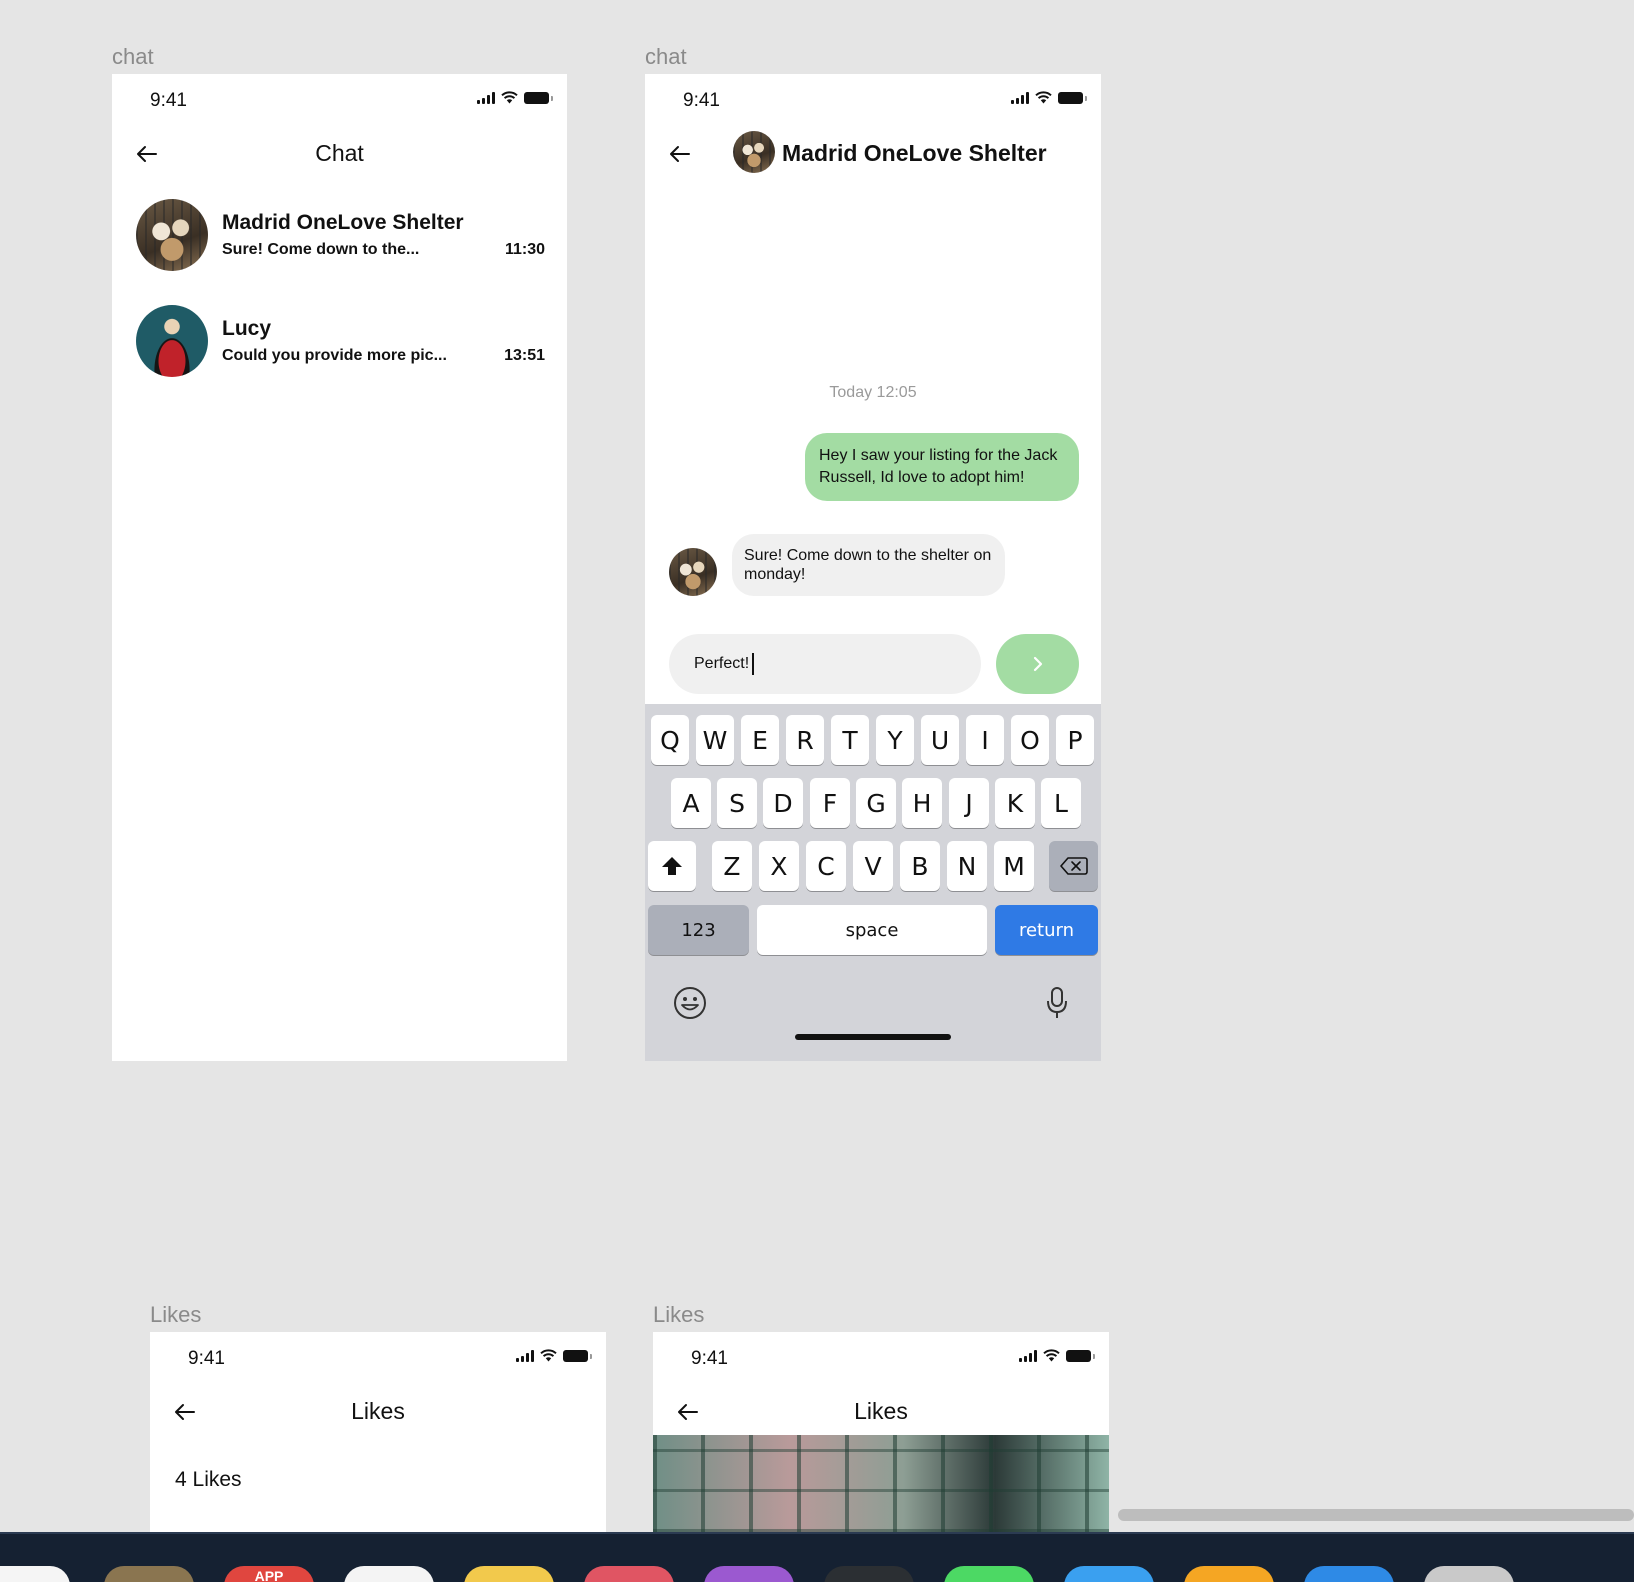 The height and width of the screenshot is (1582, 1634). What do you see at coordinates (1015, 803) in the screenshot?
I see `key-k: K` at bounding box center [1015, 803].